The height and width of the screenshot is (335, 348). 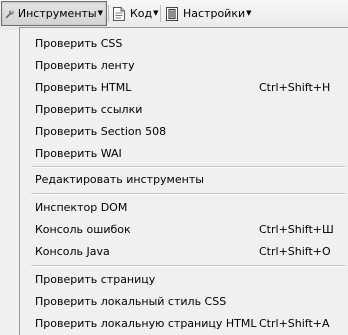 I want to click on menu-item-shortcut: Ctrl+Shift+A, so click(x=294, y=323).